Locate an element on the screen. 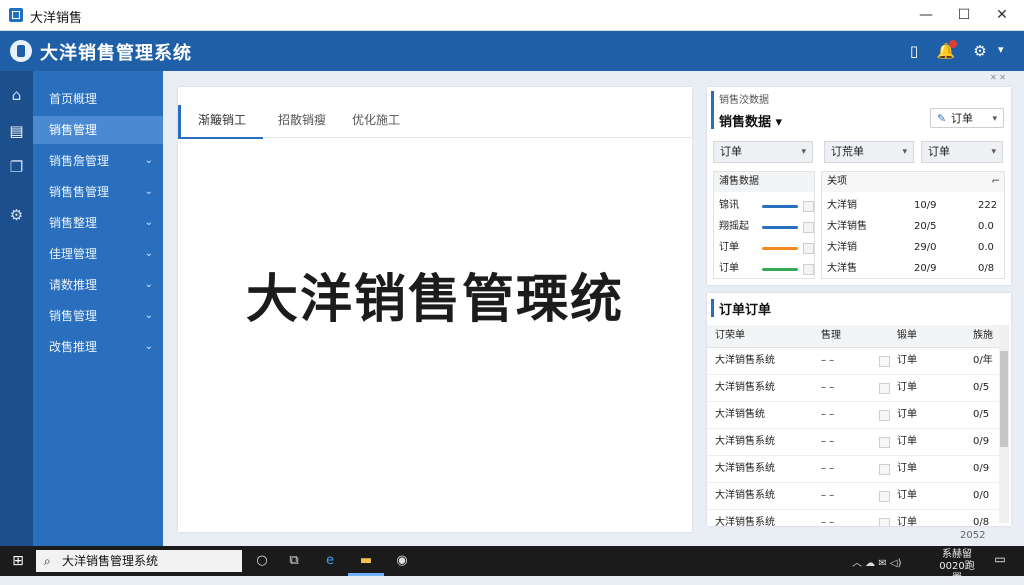 The width and height of the screenshot is (1024, 585). scrollbar-thumb is located at coordinates (1004, 399).